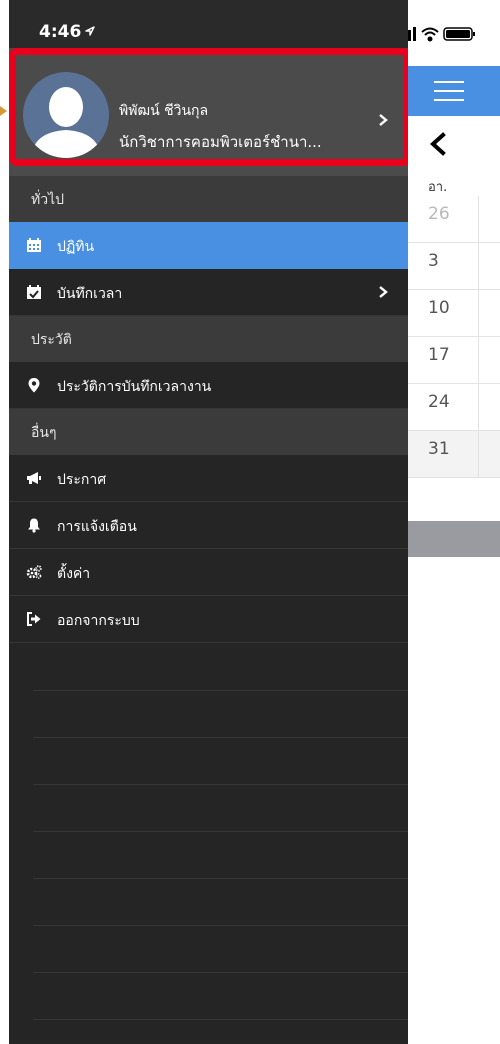  What do you see at coordinates (98, 621) in the screenshot?
I see `menu-item-label: ออกจากระบบ` at bounding box center [98, 621].